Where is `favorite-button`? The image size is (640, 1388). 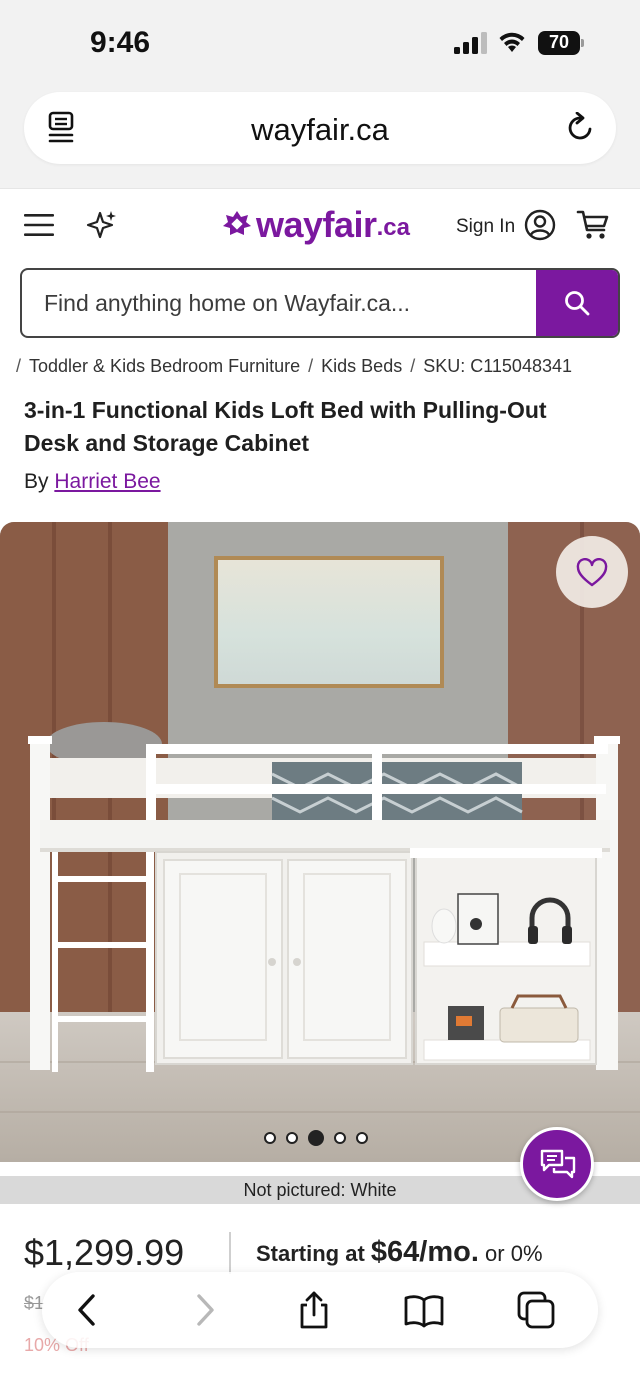 favorite-button is located at coordinates (592, 572).